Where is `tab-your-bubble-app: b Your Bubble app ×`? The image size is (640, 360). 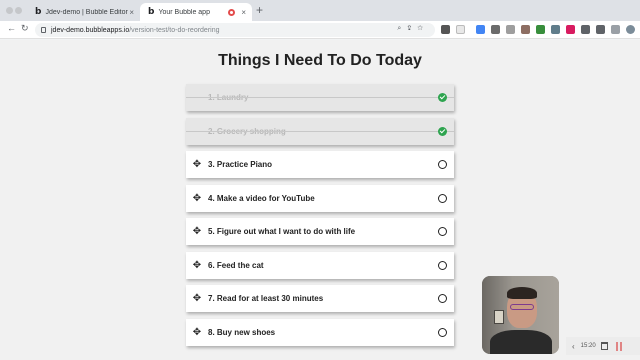 tab-your-bubble-app: b Your Bubble app × is located at coordinates (196, 12).